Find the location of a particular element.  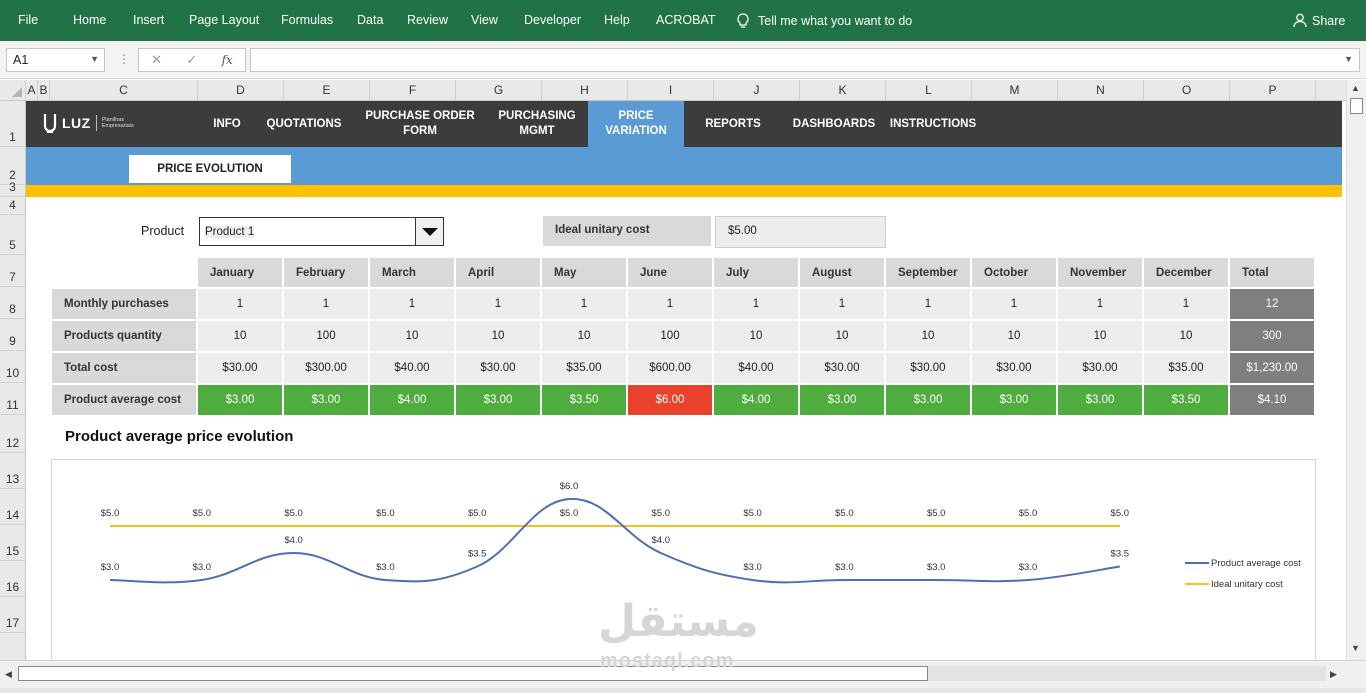

ribbon-tab-help: Help is located at coordinates (617, 20).